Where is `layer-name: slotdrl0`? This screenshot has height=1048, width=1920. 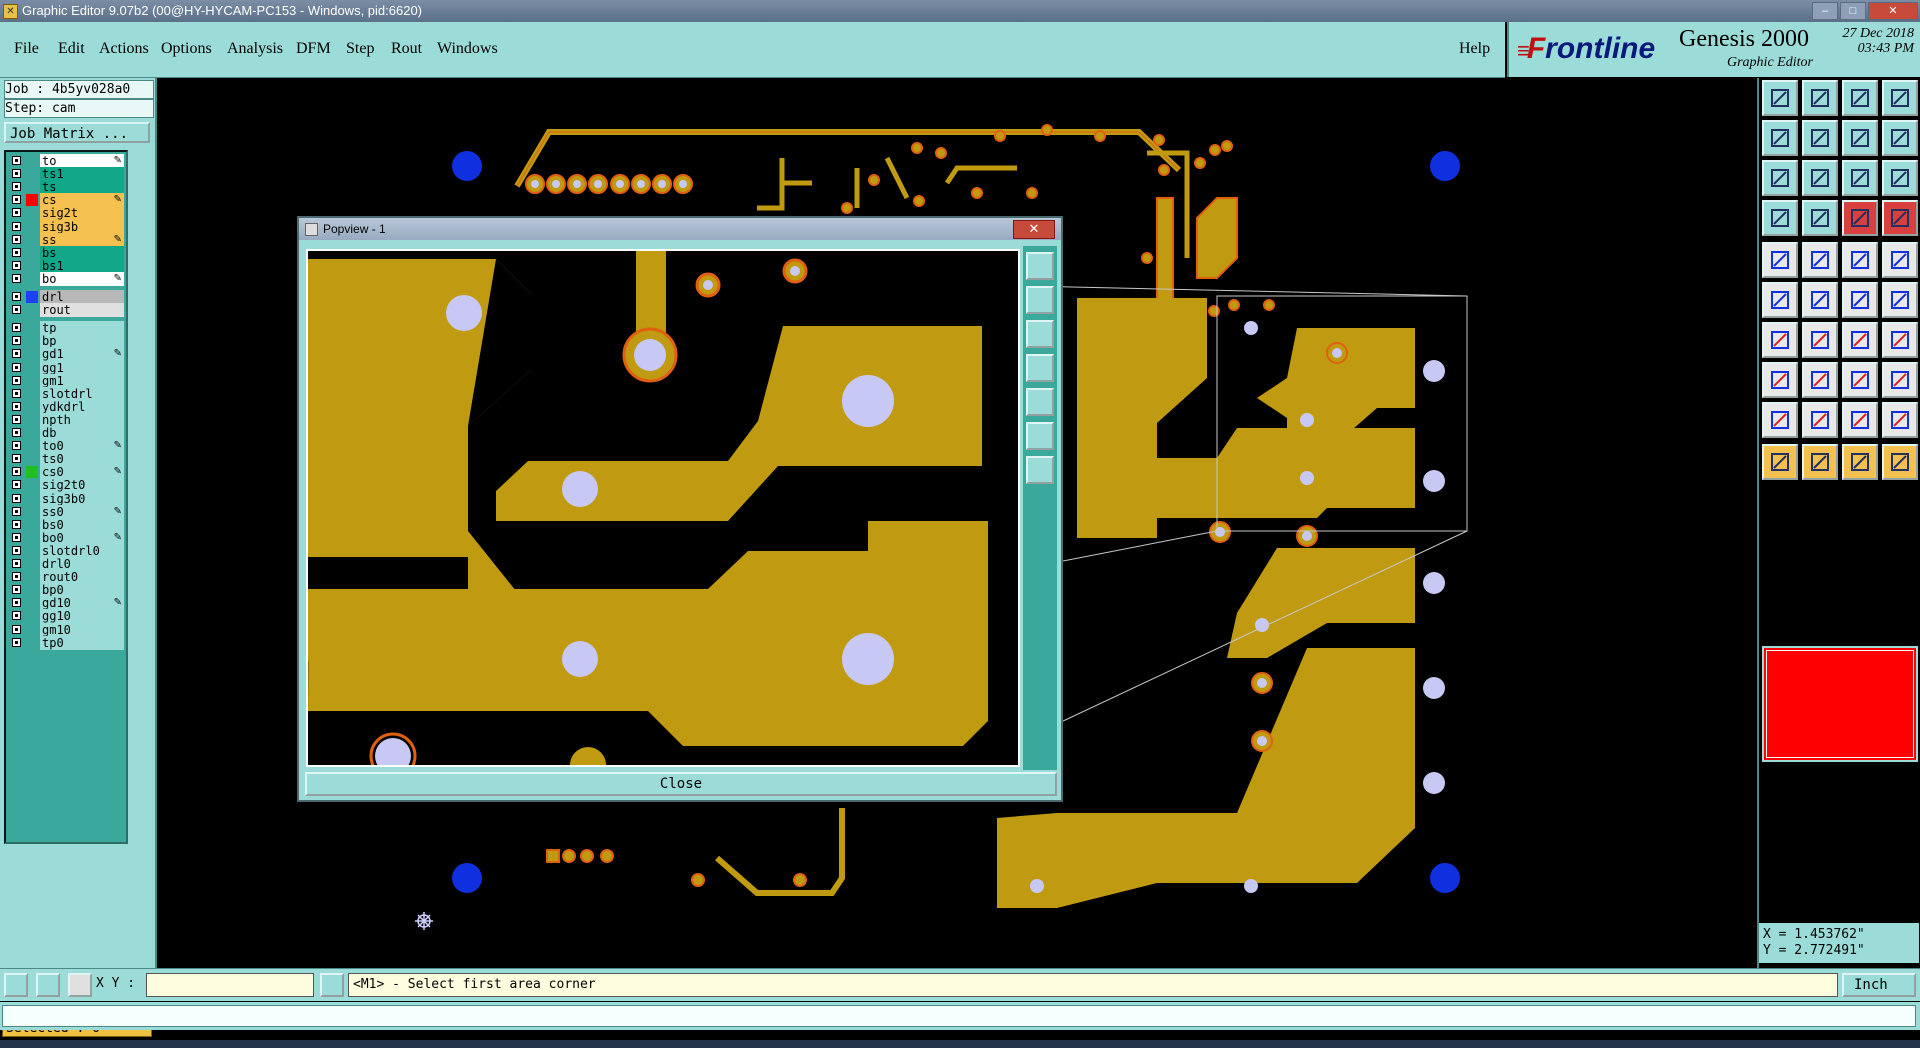 layer-name: slotdrl0 is located at coordinates (82, 550).